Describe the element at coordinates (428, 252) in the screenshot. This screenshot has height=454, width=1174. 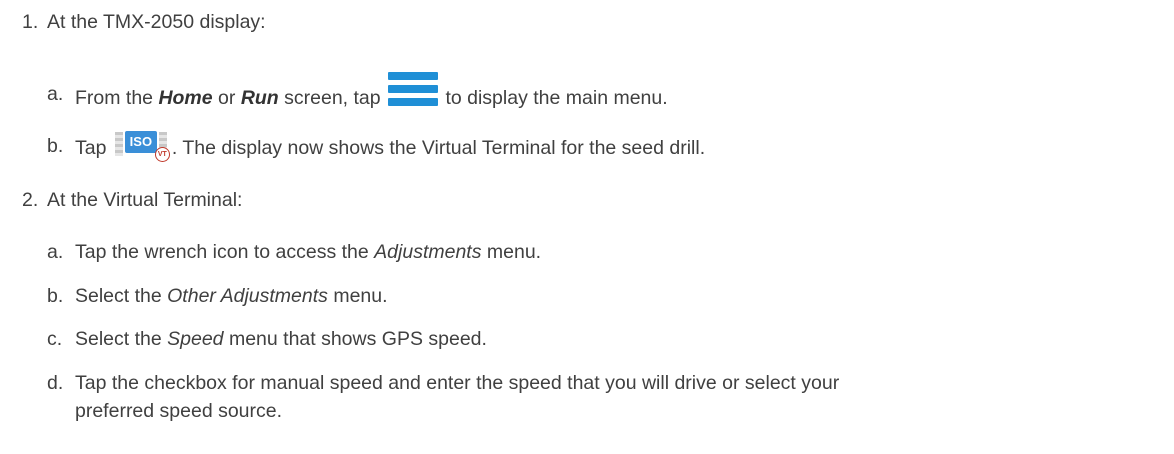
I see `adjustments-menu-label: Adjustments` at that location.